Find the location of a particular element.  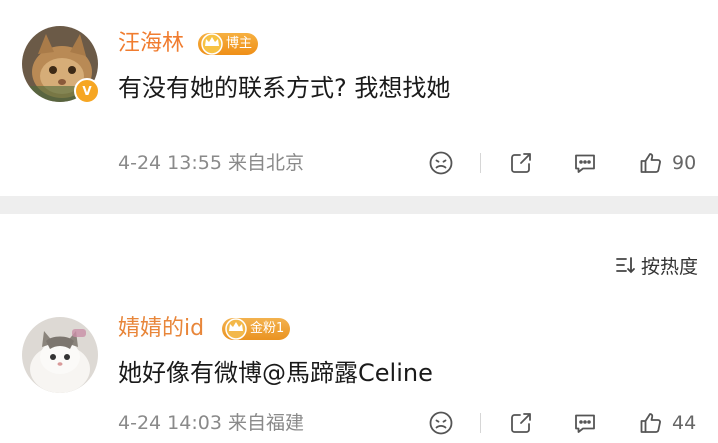

badge-label: 博主 is located at coordinates (239, 43).